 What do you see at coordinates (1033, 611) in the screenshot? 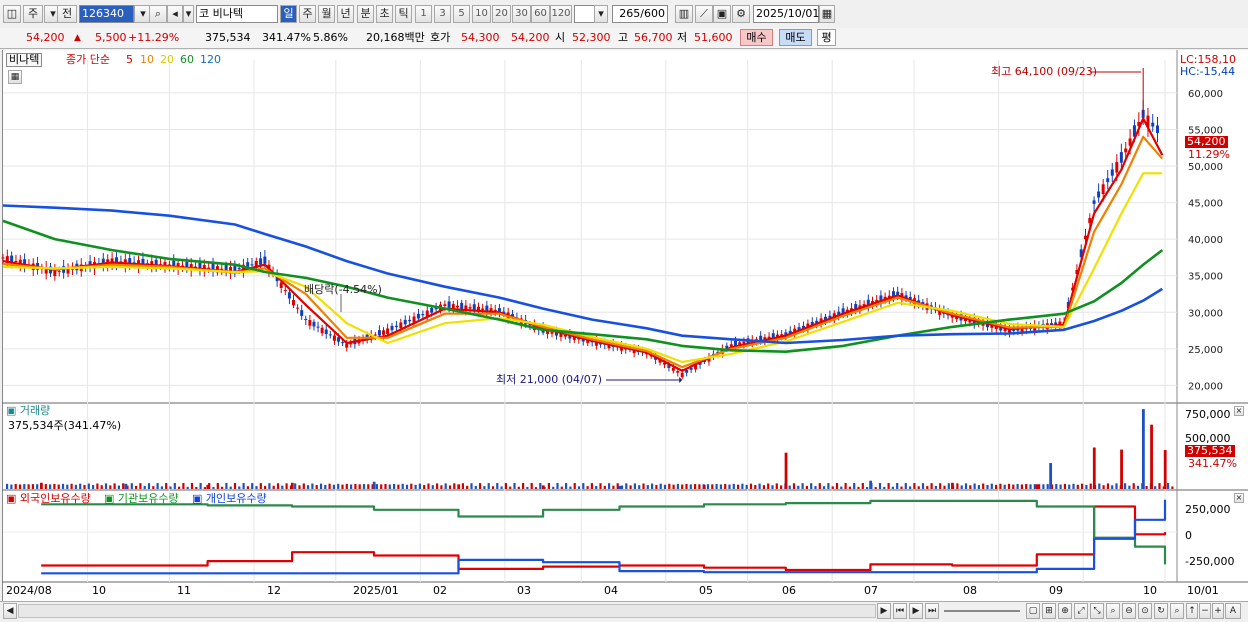
I see `fit-icon: ▢` at bounding box center [1033, 611].